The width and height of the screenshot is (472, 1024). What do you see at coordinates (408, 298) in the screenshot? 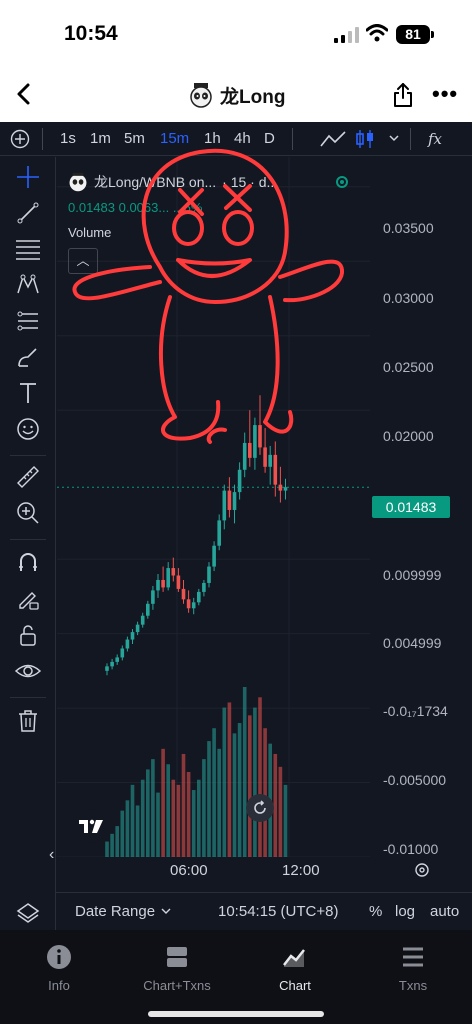
I see `price-tick: 0.03000` at bounding box center [408, 298].